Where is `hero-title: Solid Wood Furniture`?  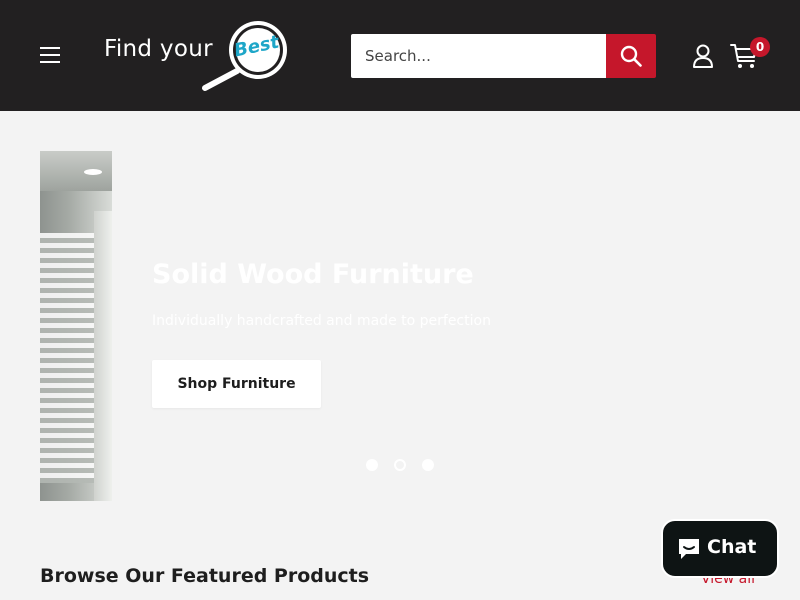
hero-title: Solid Wood Furniture is located at coordinates (313, 274).